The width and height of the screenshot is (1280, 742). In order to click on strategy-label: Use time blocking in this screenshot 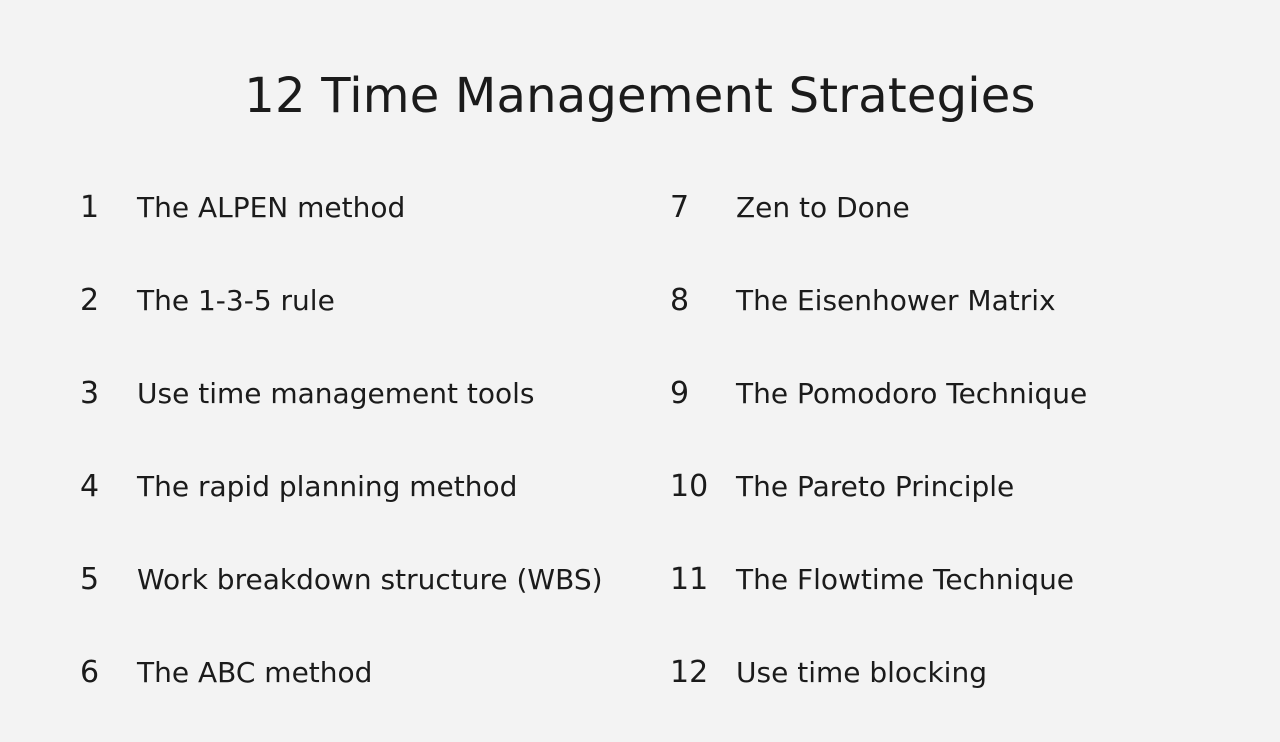, I will do `click(861, 672)`.